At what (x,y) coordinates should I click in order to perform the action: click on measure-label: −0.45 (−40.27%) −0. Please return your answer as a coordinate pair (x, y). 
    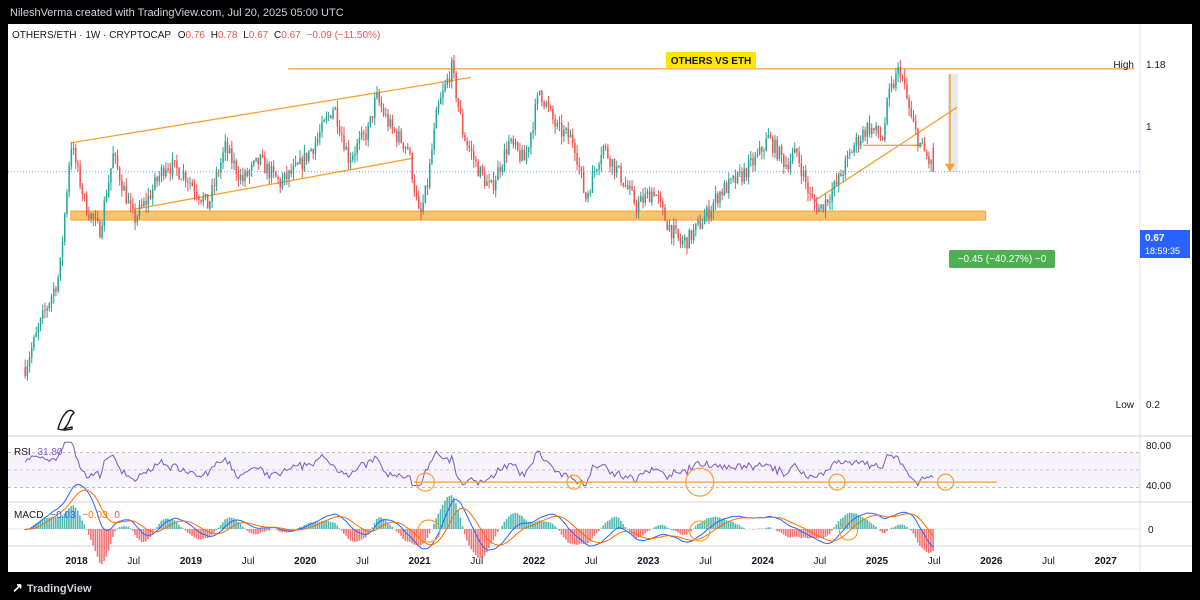
    Looking at the image, I should click on (1002, 259).